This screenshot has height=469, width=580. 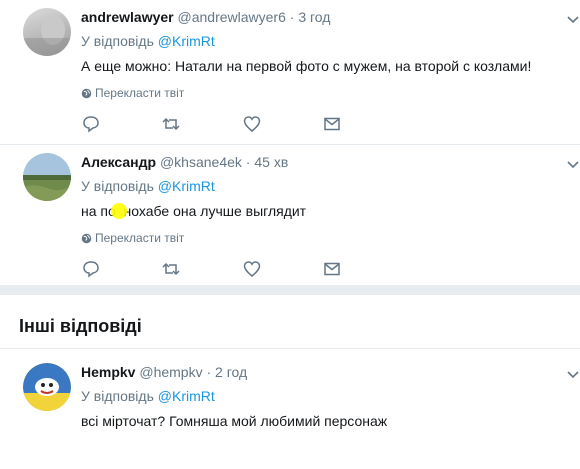 I want to click on user-handle: @andrewlawyer6, so click(x=232, y=17).